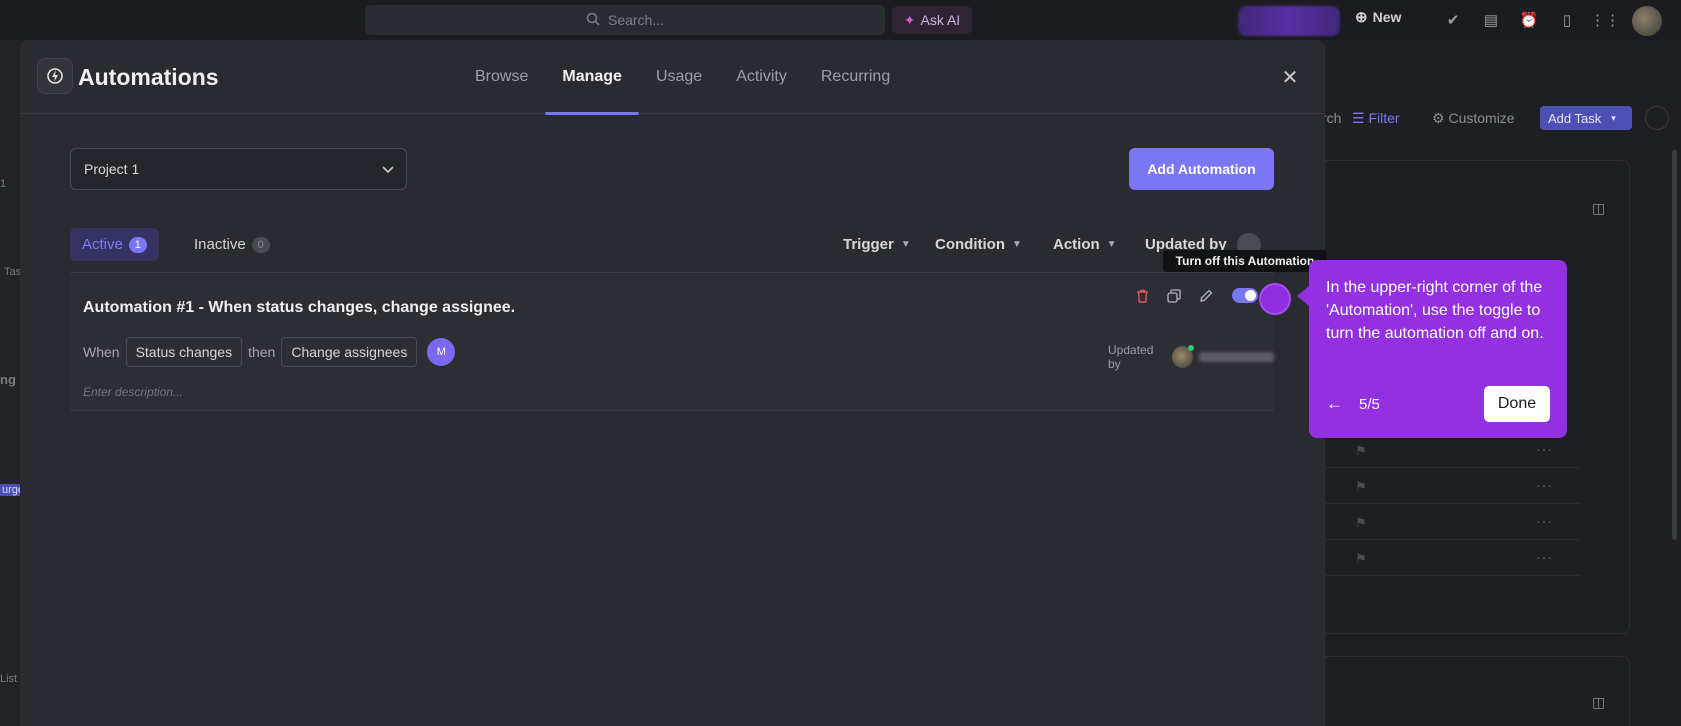  I want to click on ask-ai-label: Ask AI, so click(940, 20).